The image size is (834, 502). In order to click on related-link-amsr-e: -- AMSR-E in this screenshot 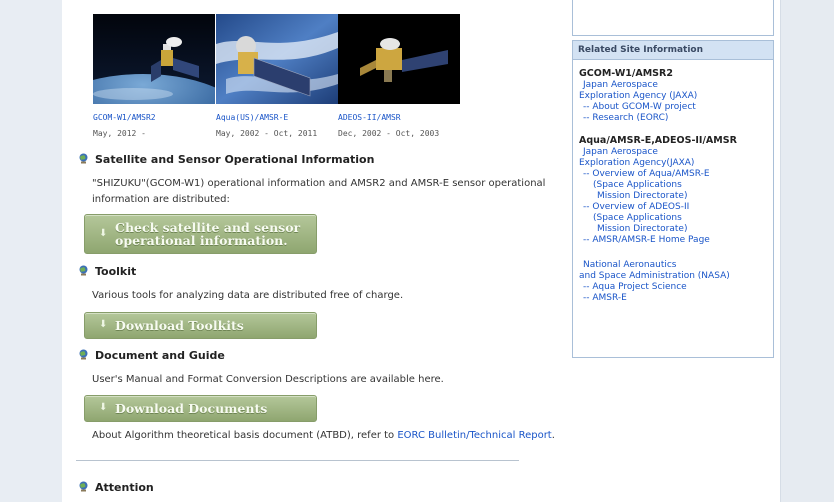, I will do `click(605, 298)`.